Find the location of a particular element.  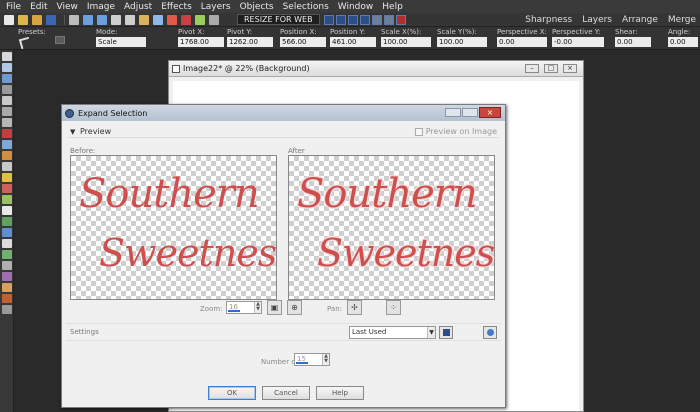

selection-tool-icon is located at coordinates (7, 89).